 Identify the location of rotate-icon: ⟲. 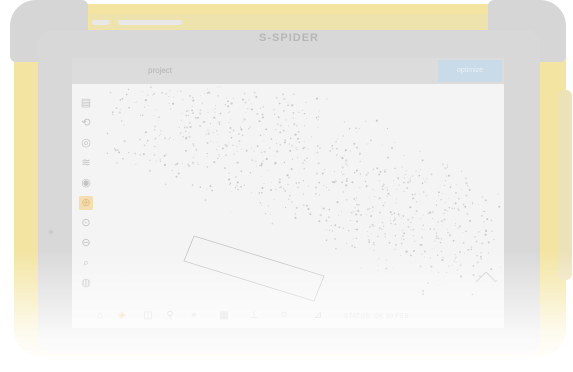
(86, 123).